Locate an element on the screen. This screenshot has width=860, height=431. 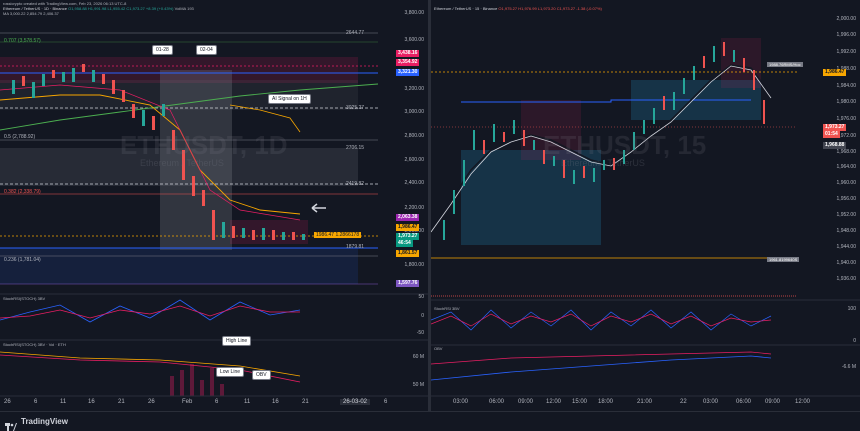
watermark-symbol: ETHUSDT, 15 is located at coordinates (625, 145).